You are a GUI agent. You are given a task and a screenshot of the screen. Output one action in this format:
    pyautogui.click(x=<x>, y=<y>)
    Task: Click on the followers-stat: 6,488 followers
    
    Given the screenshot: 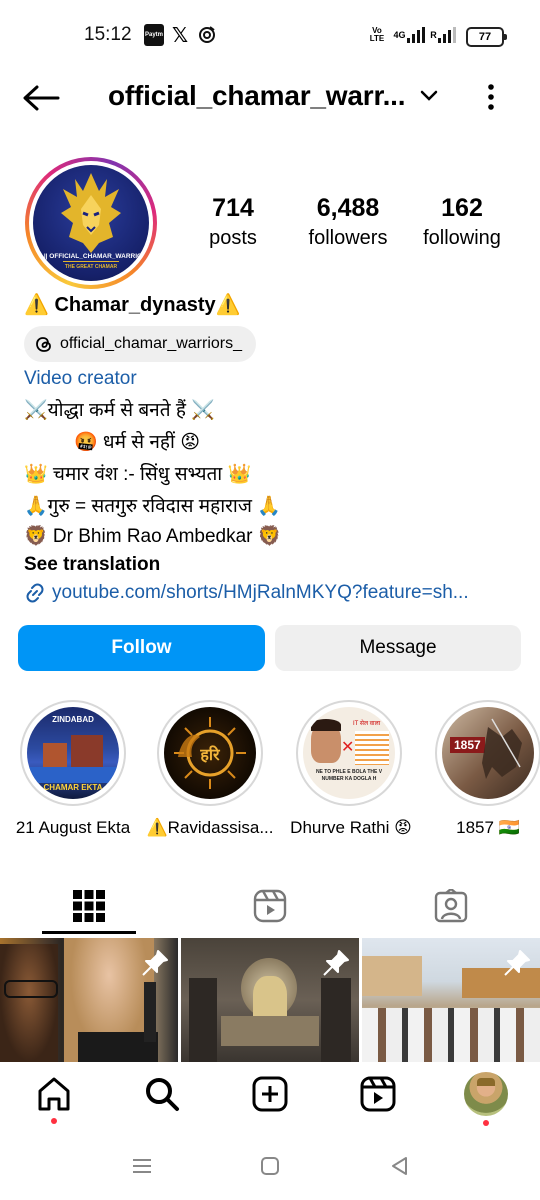 What is the action you would take?
    pyautogui.click(x=348, y=222)
    